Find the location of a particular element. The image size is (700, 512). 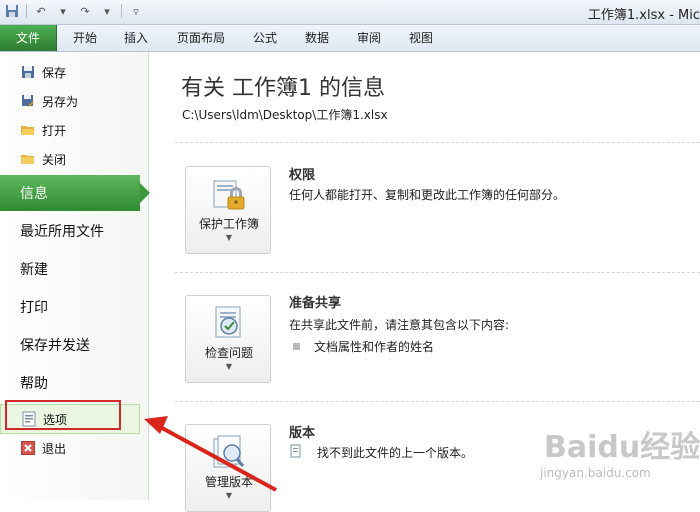

watermark-url: jingyan.baidu.com is located at coordinates (595, 473).